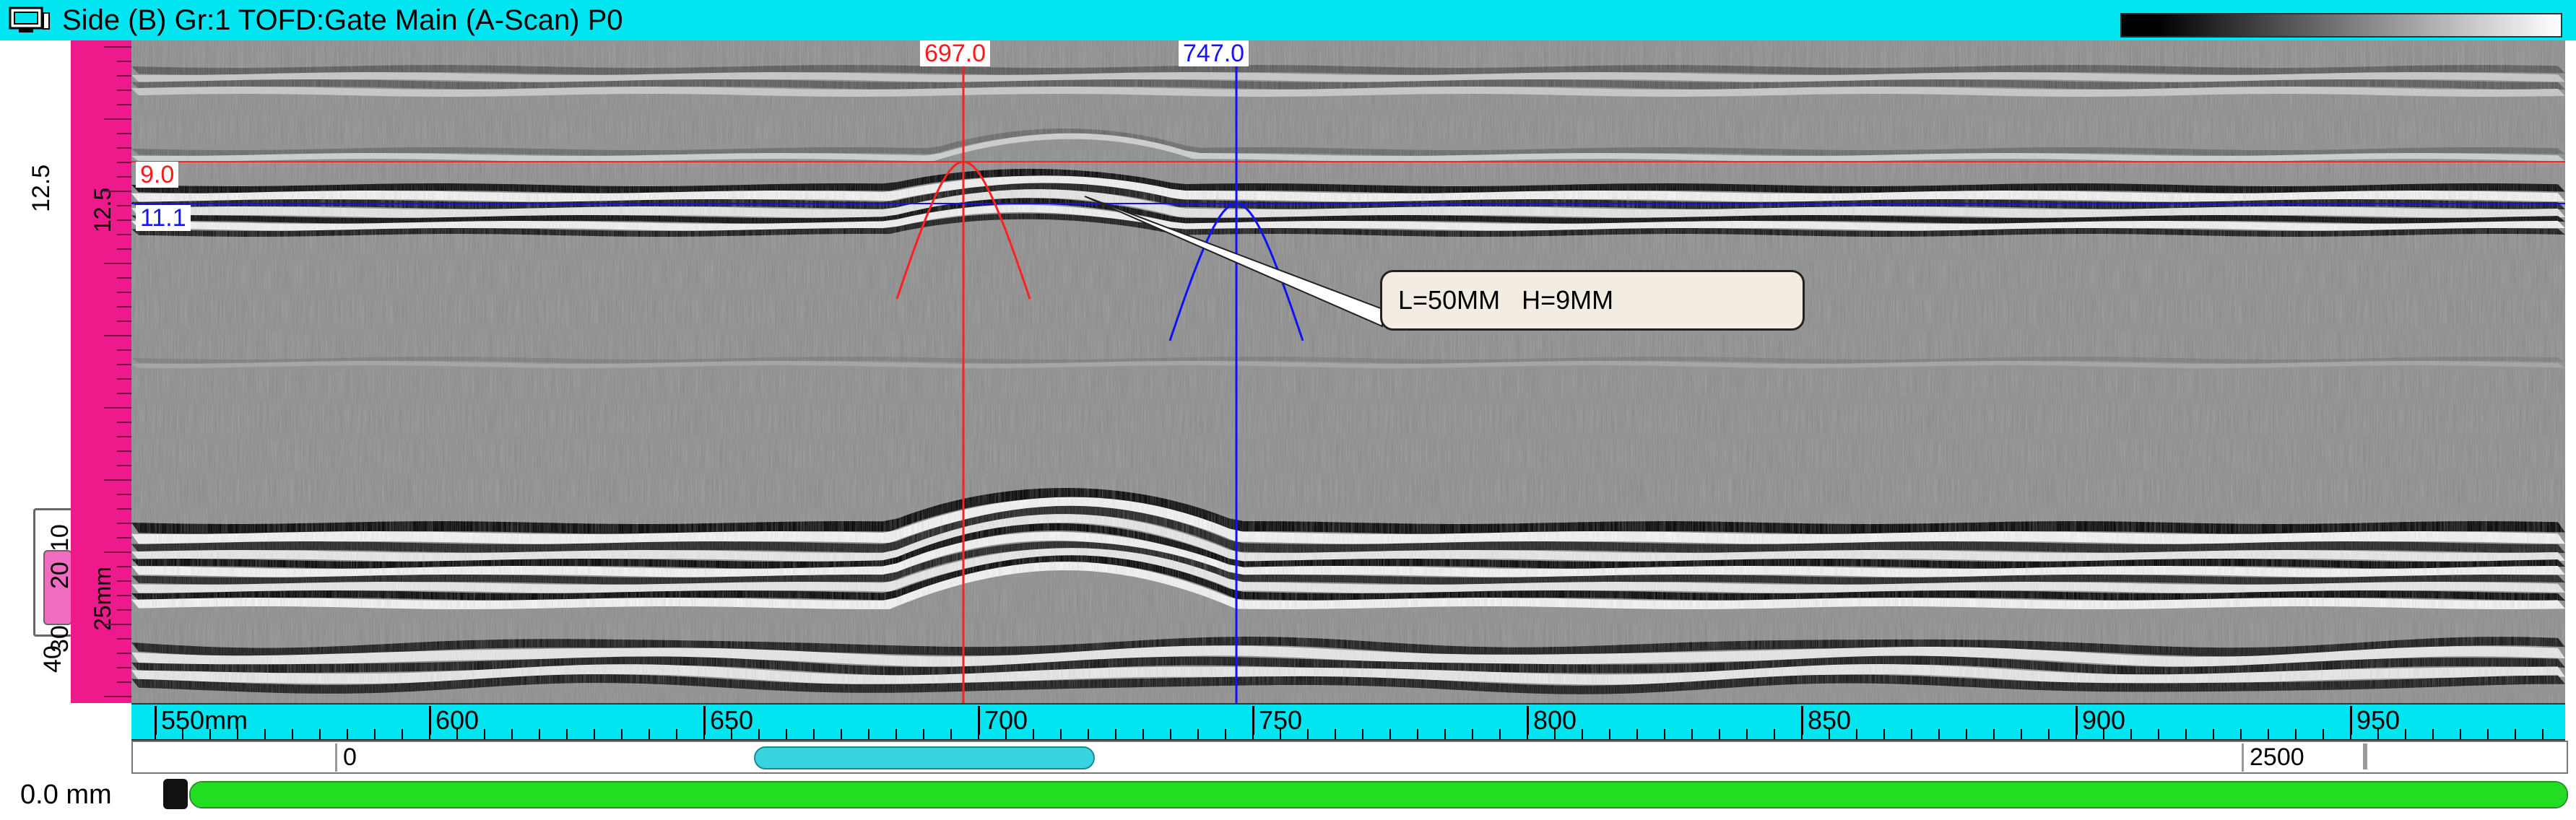 Image resolution: width=2576 pixels, height=820 pixels. I want to click on scan-progress-bar, so click(1378, 794).